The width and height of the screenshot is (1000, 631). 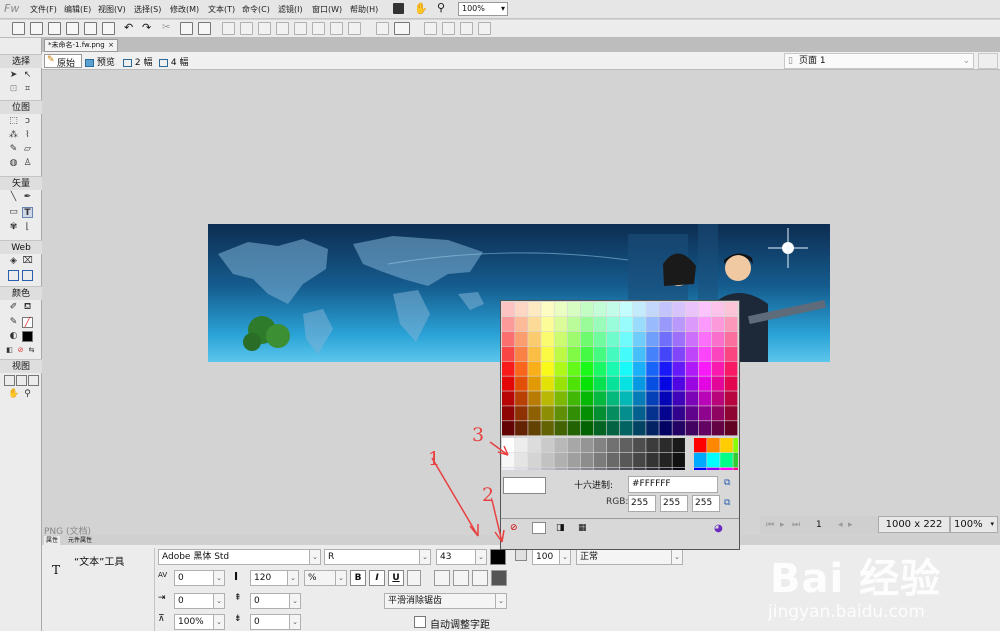 I want to click on rgb-red-input: 255, so click(x=642, y=503).